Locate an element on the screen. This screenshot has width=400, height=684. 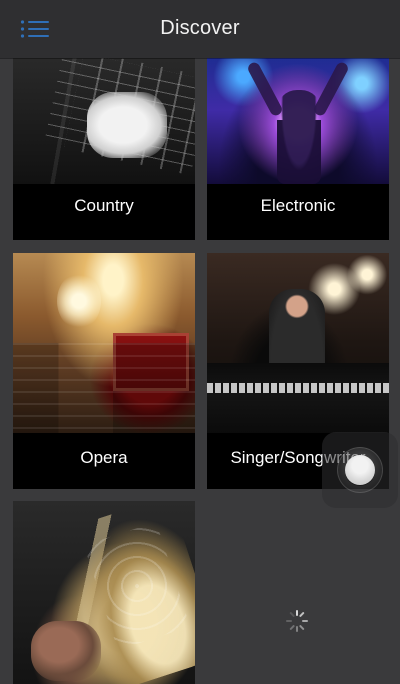
opera-house-photo is located at coordinates (104, 343).